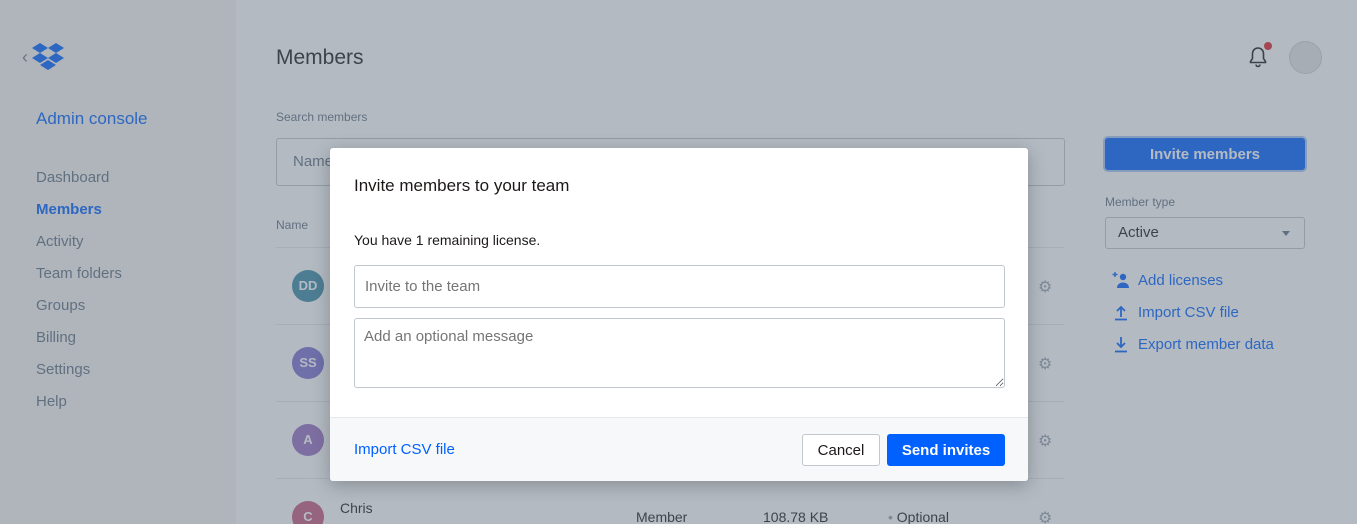 This screenshot has width=1357, height=524. What do you see at coordinates (841, 450) in the screenshot?
I see `cancel-button: Cancel` at bounding box center [841, 450].